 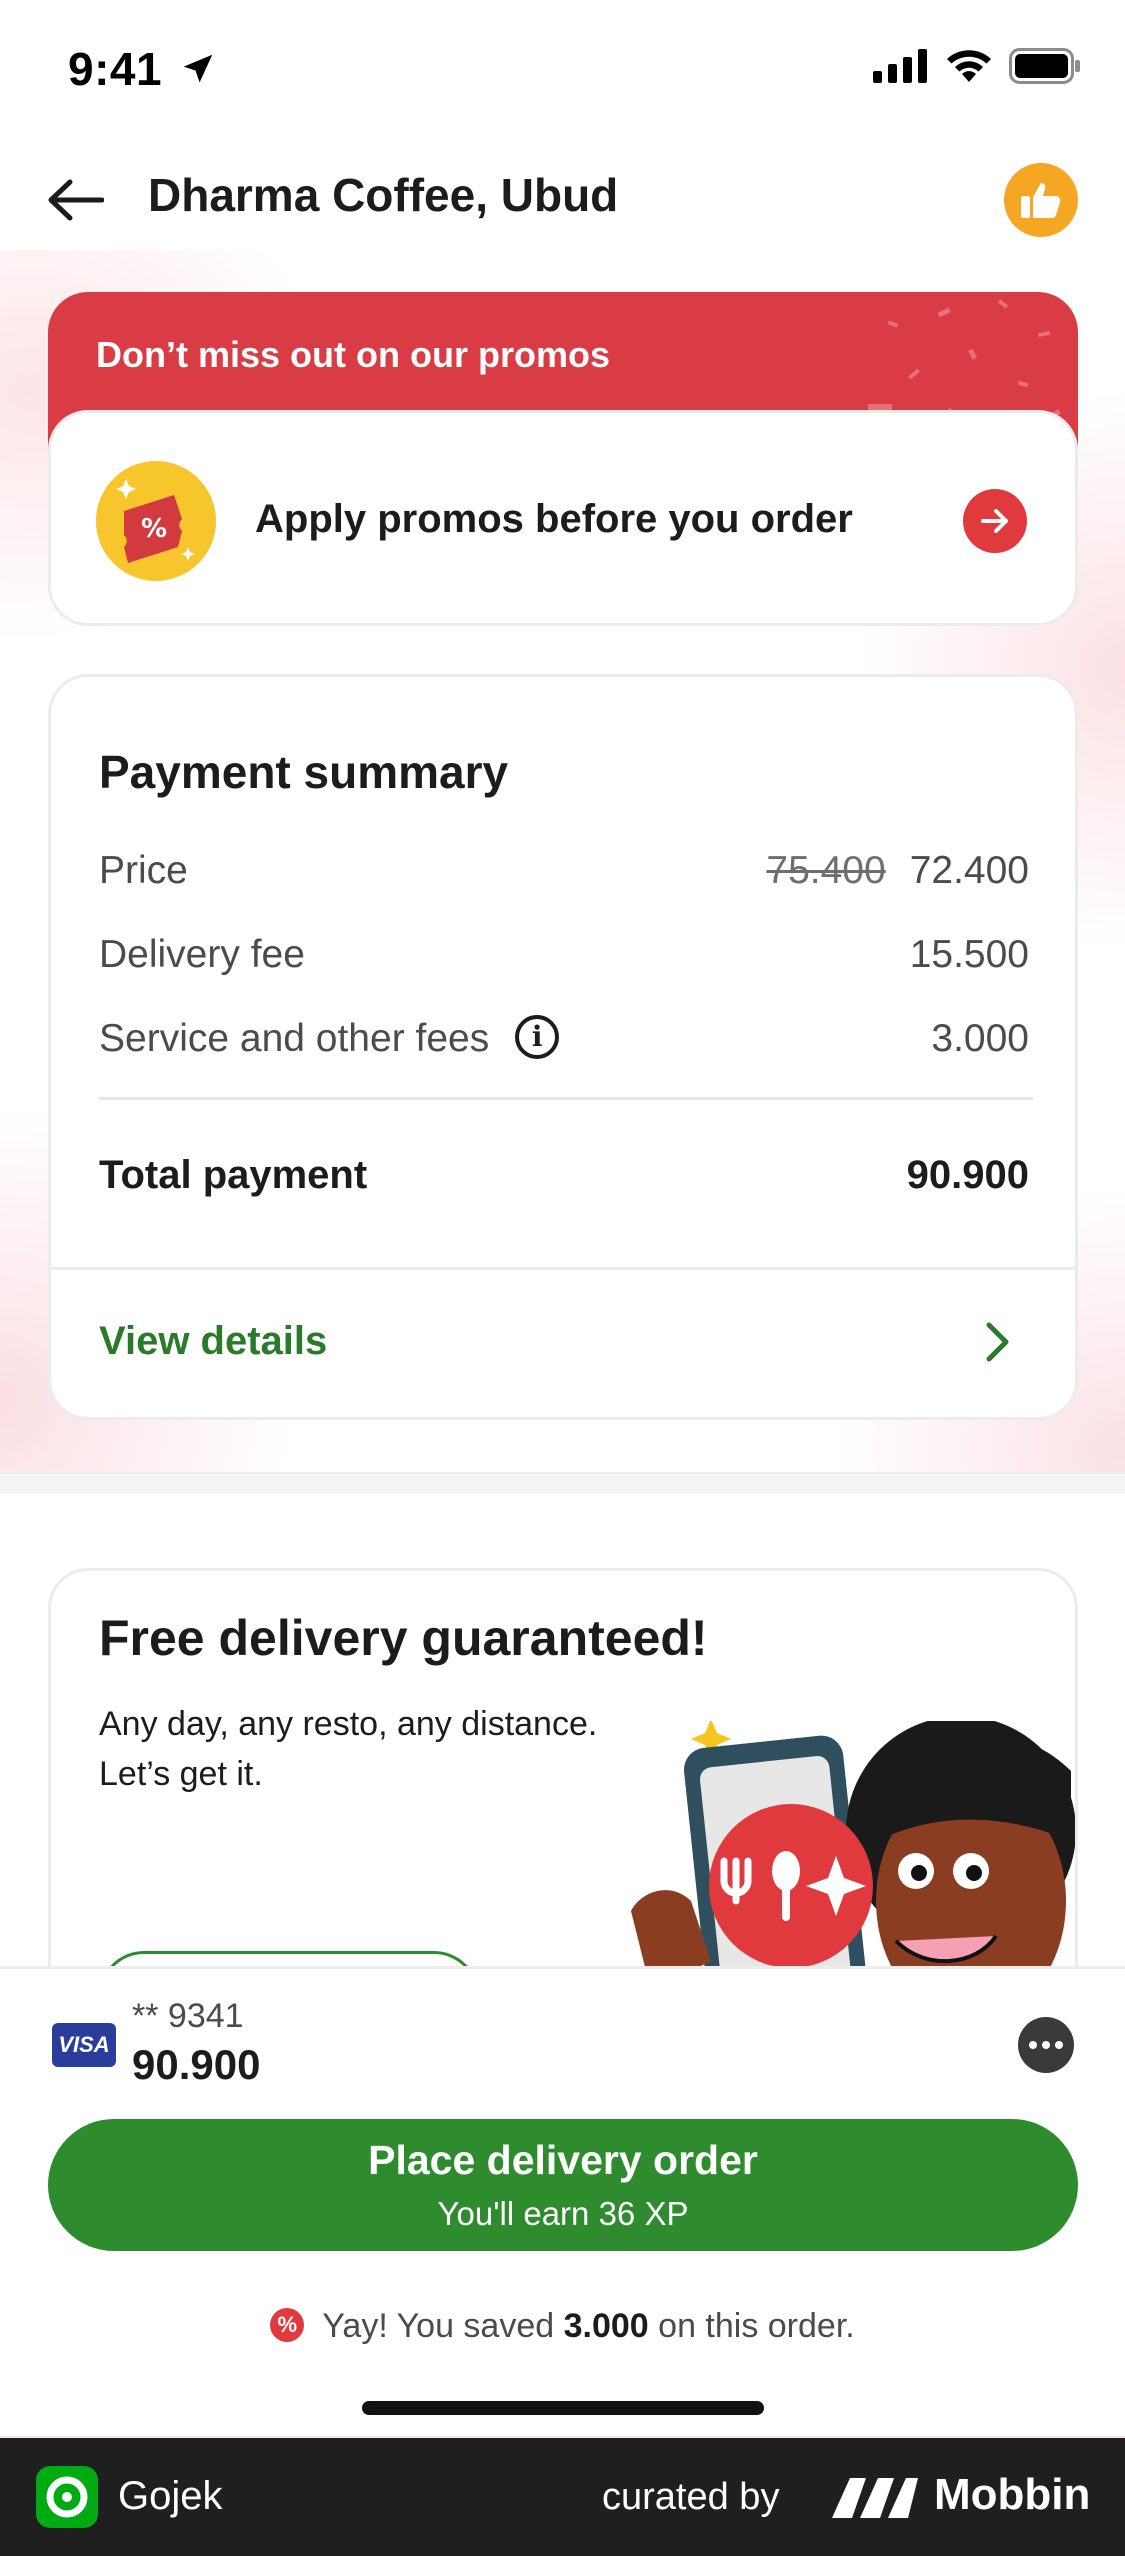 I want to click on savings-message: % Yay! You saved 3.000 on this order., so click(x=562, y=2326).